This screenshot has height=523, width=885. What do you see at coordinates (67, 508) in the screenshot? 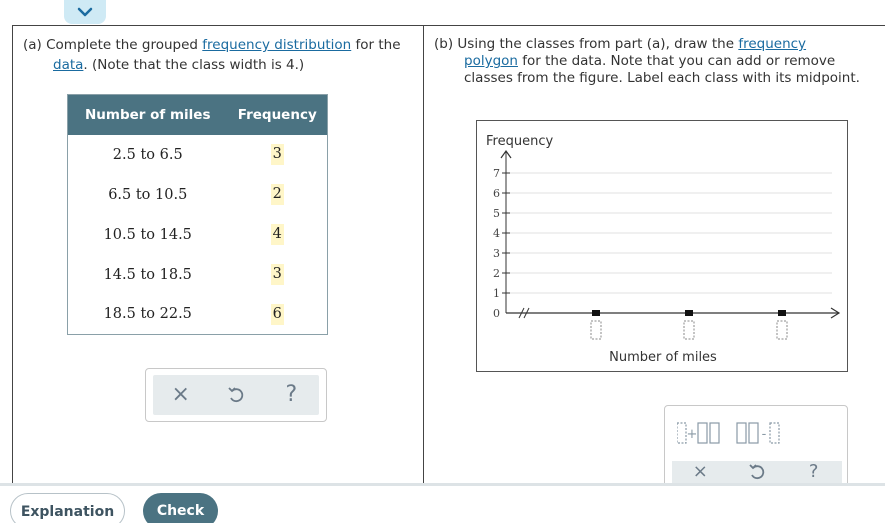
I see `explanation-button: Explanation` at bounding box center [67, 508].